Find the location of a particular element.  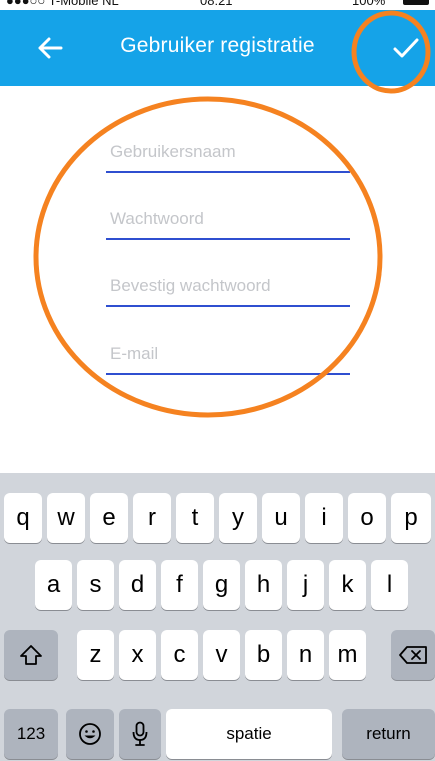

key-e: e is located at coordinates (109, 518).